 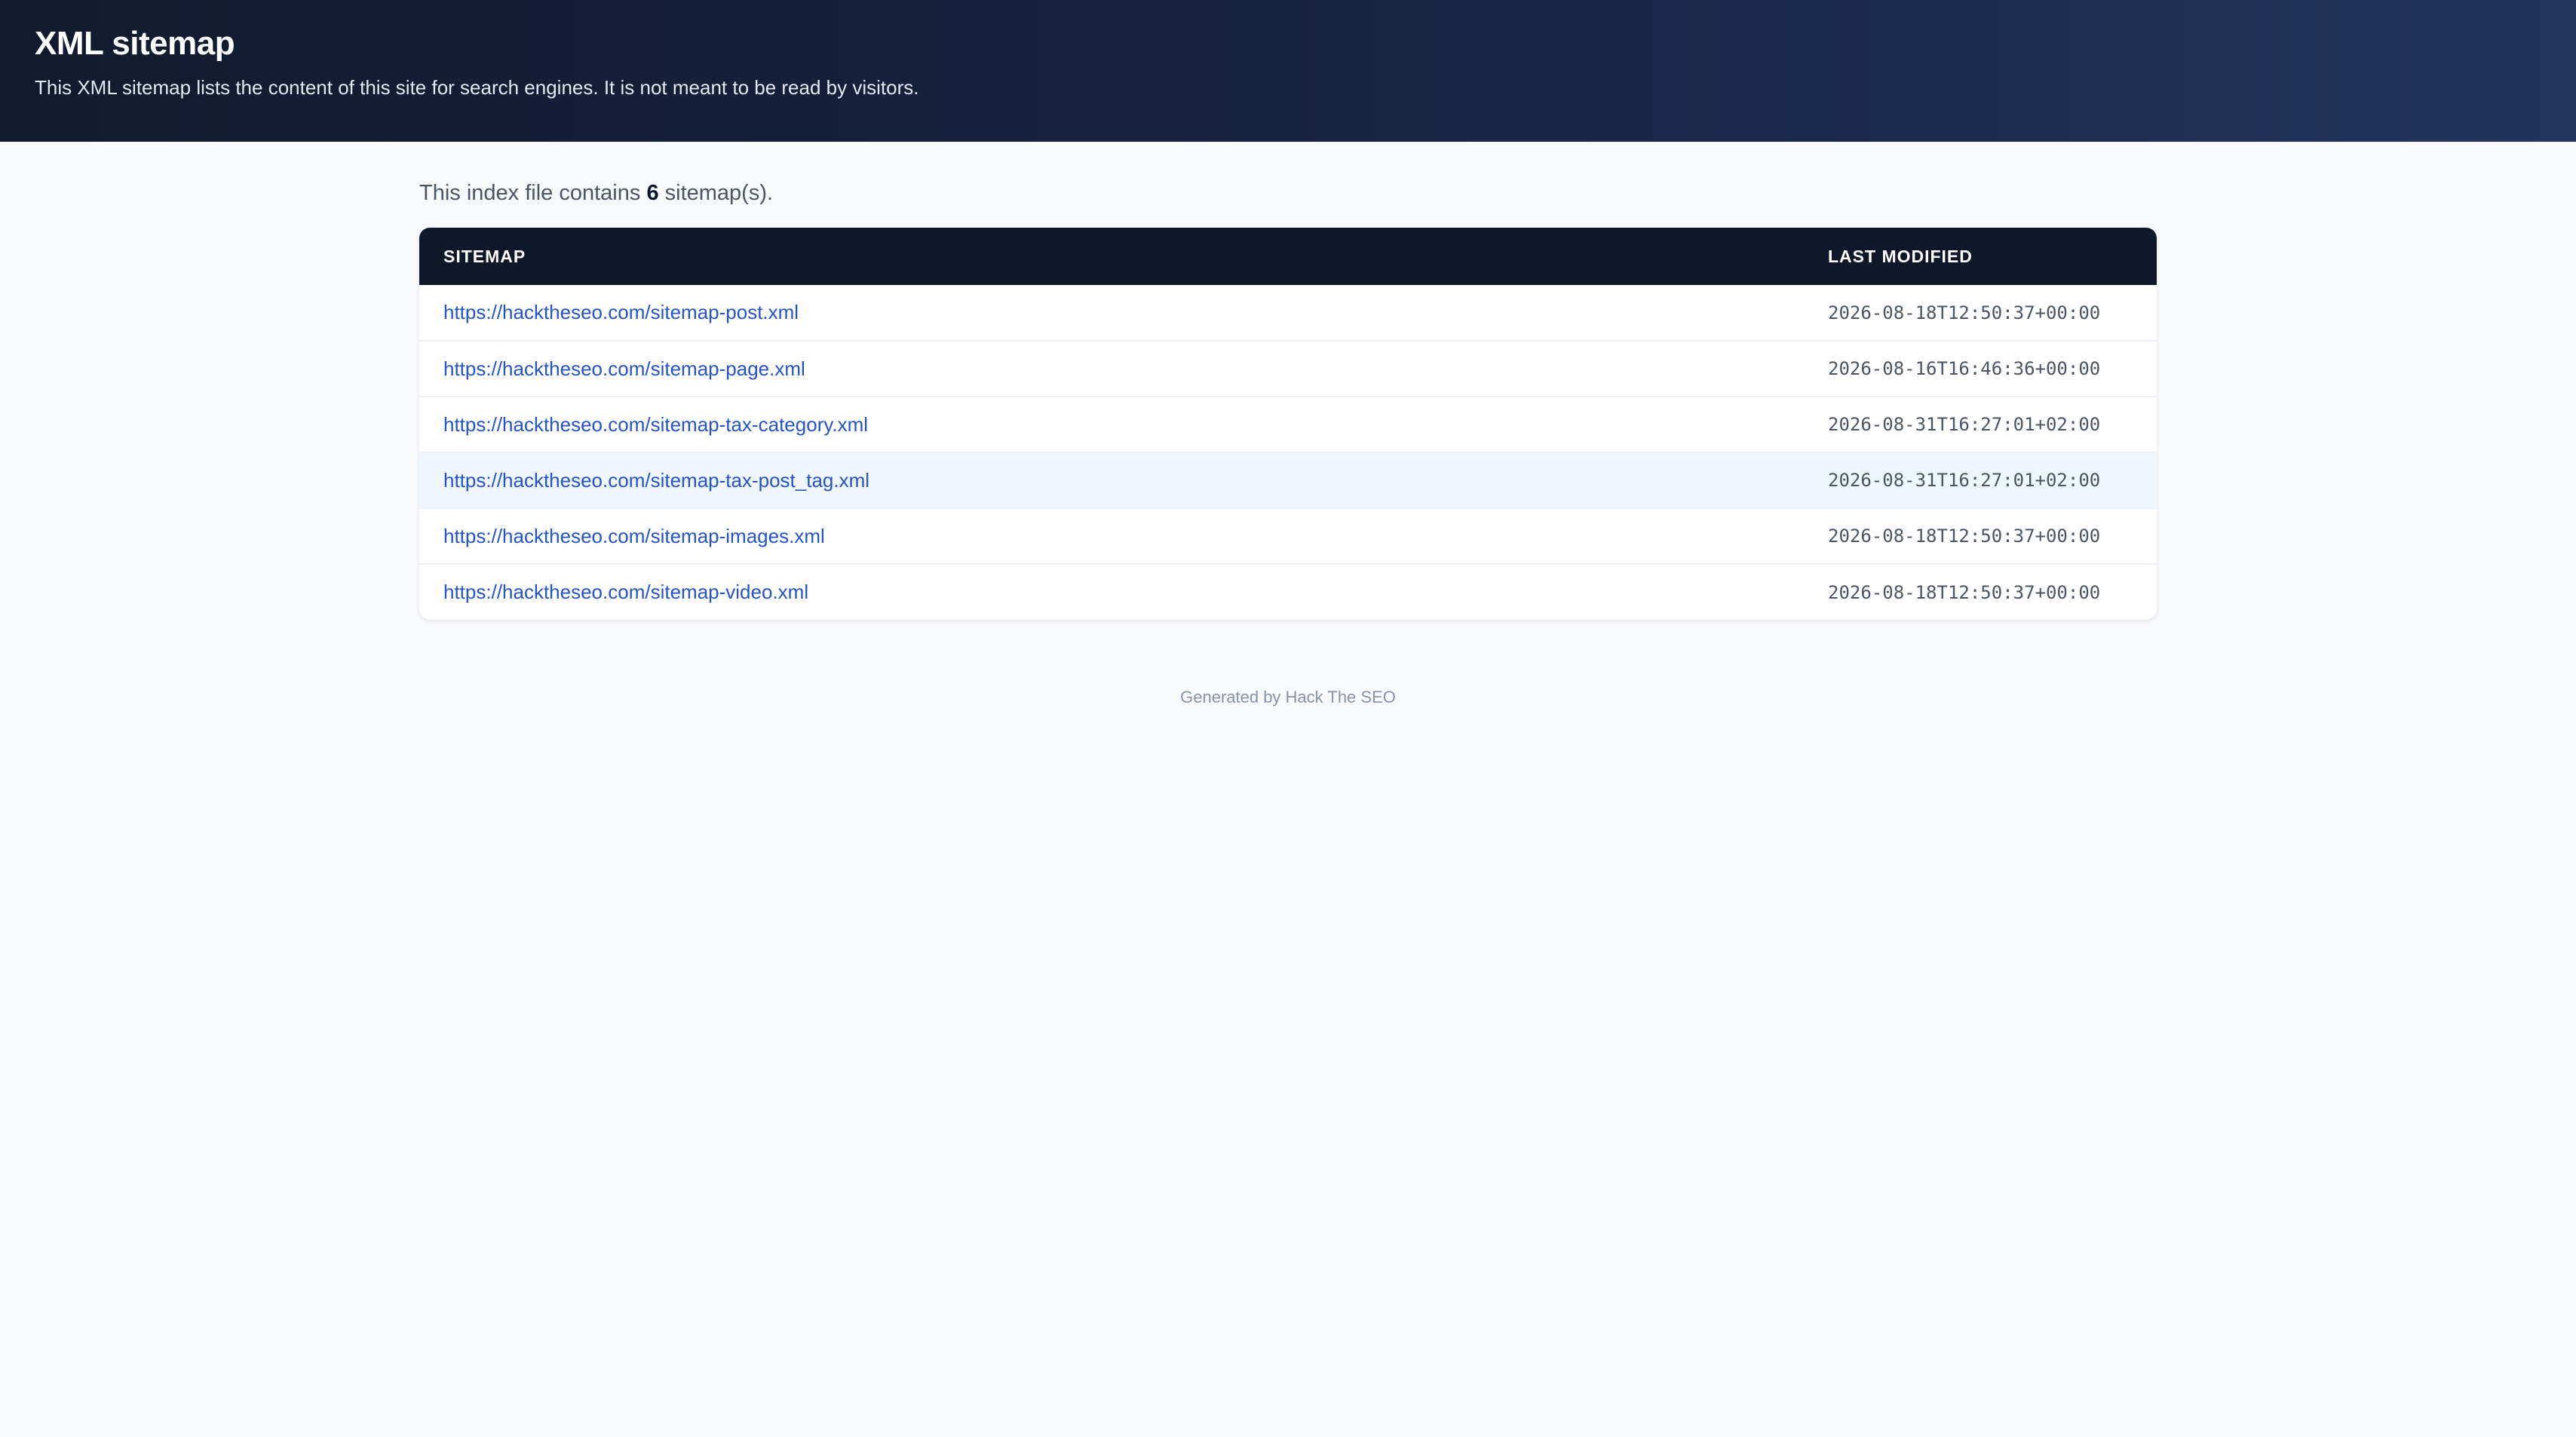 What do you see at coordinates (1964, 368) in the screenshot?
I see `last-modified-cell: 2026-08-16T16:46:36+00:00` at bounding box center [1964, 368].